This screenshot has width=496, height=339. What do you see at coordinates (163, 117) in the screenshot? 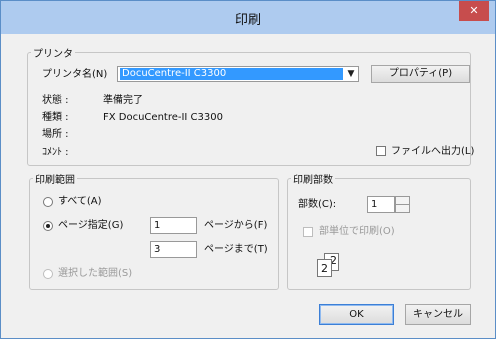
I see `type-value: FX DocuCentre-II C3300` at bounding box center [163, 117].